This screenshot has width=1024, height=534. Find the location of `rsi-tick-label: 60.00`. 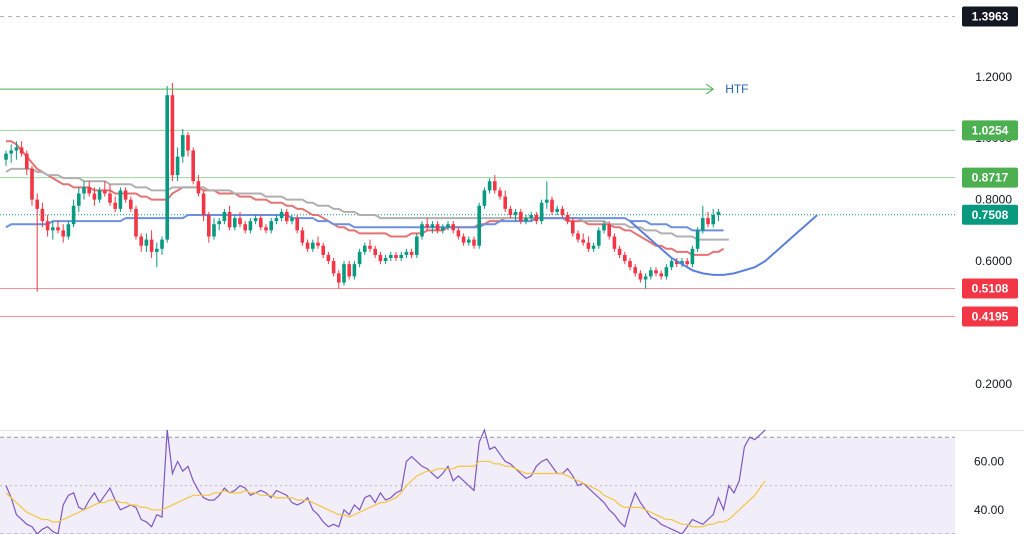

rsi-tick-label: 60.00 is located at coordinates (989, 461).